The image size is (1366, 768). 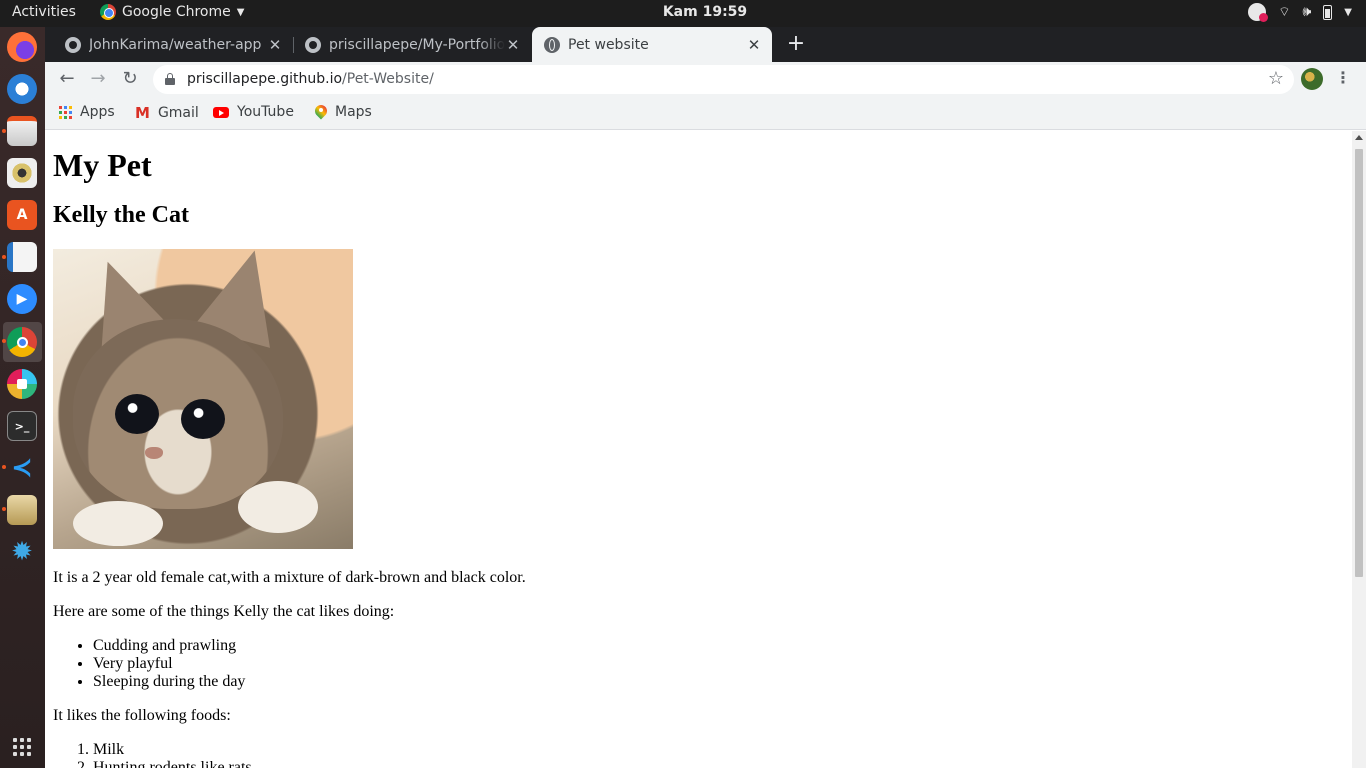 What do you see at coordinates (1284, 12) in the screenshot?
I see `wifi-icon: ⌔` at bounding box center [1284, 12].